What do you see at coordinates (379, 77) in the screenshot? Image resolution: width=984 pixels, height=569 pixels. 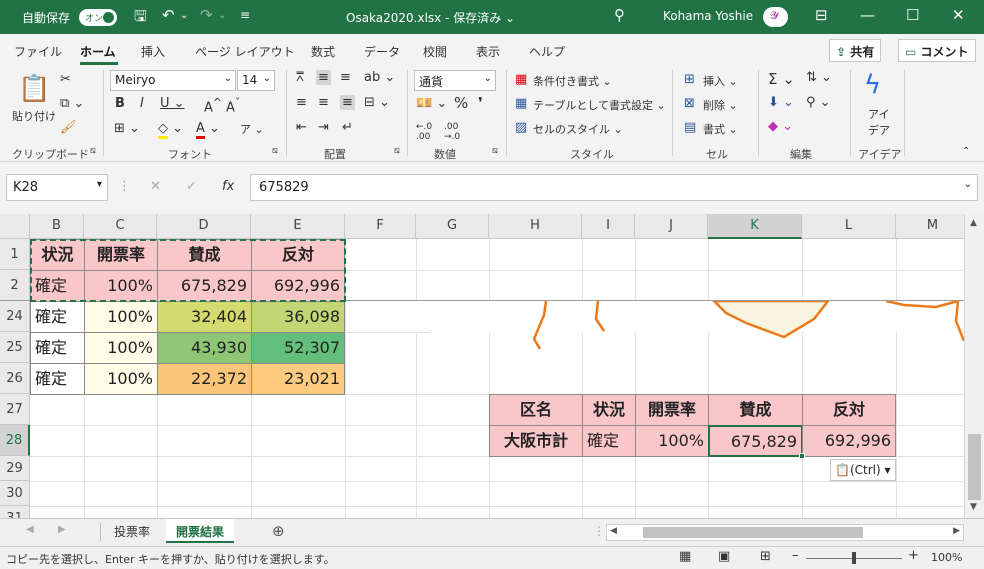 I see `orientation-icon: ab ⌄` at bounding box center [379, 77].